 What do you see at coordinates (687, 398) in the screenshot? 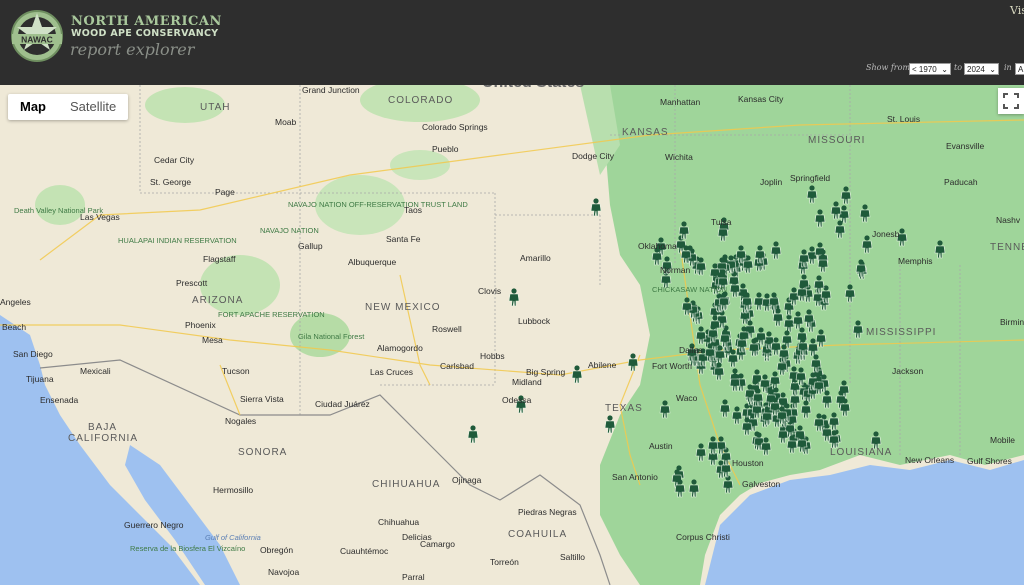
I see `city-label: Waco` at bounding box center [687, 398].